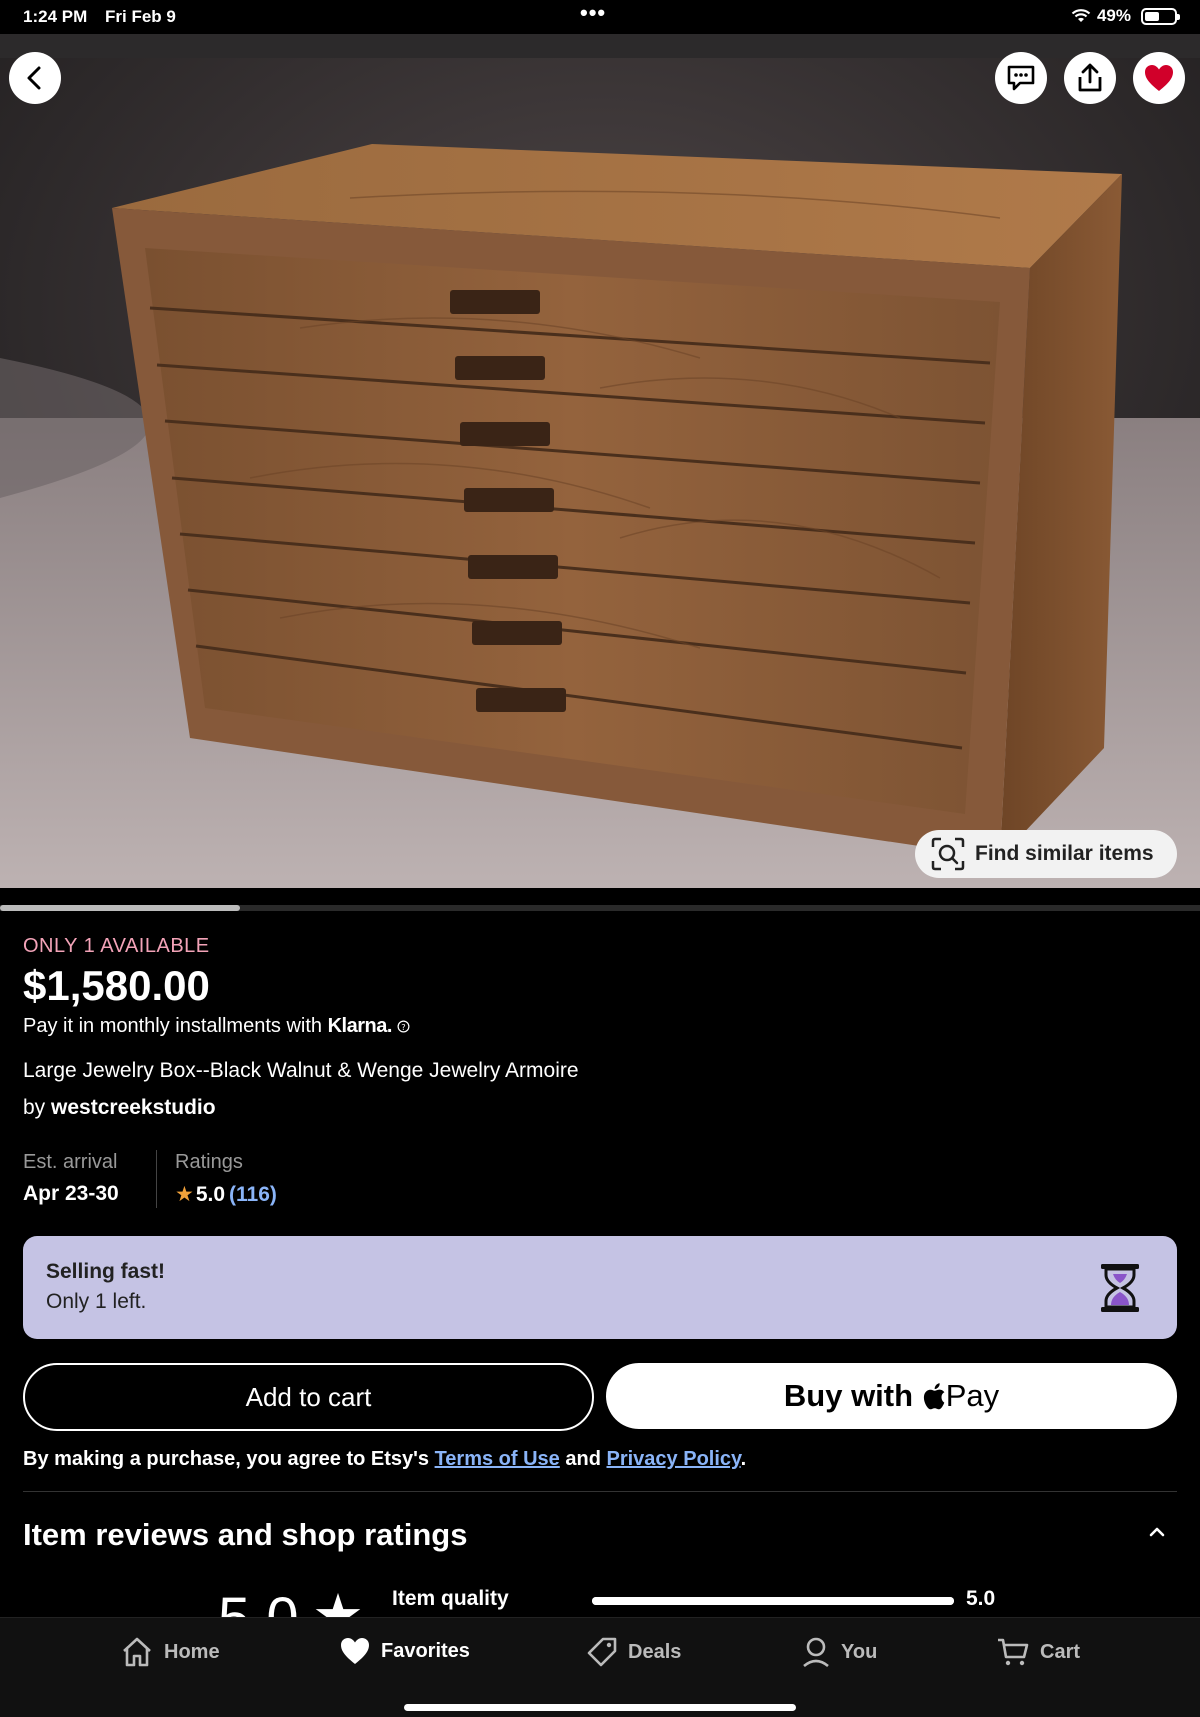 This screenshot has height=1717, width=1200. I want to click on pay-label: Pay, so click(972, 1395).